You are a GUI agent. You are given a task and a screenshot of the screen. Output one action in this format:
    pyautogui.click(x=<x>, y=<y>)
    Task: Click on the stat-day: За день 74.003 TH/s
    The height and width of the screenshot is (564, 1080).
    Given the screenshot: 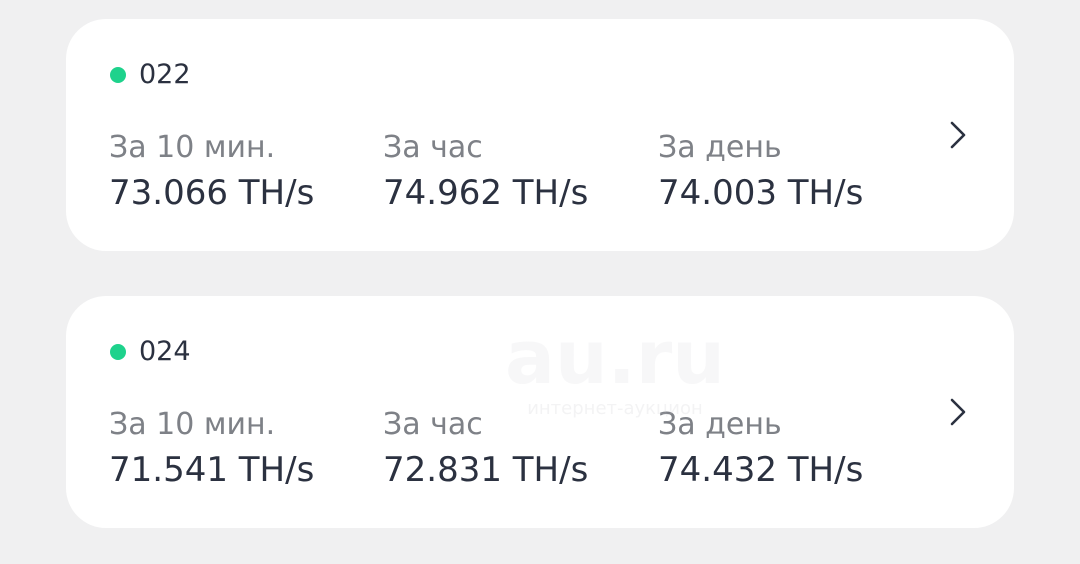 What is the action you would take?
    pyautogui.click(x=760, y=172)
    